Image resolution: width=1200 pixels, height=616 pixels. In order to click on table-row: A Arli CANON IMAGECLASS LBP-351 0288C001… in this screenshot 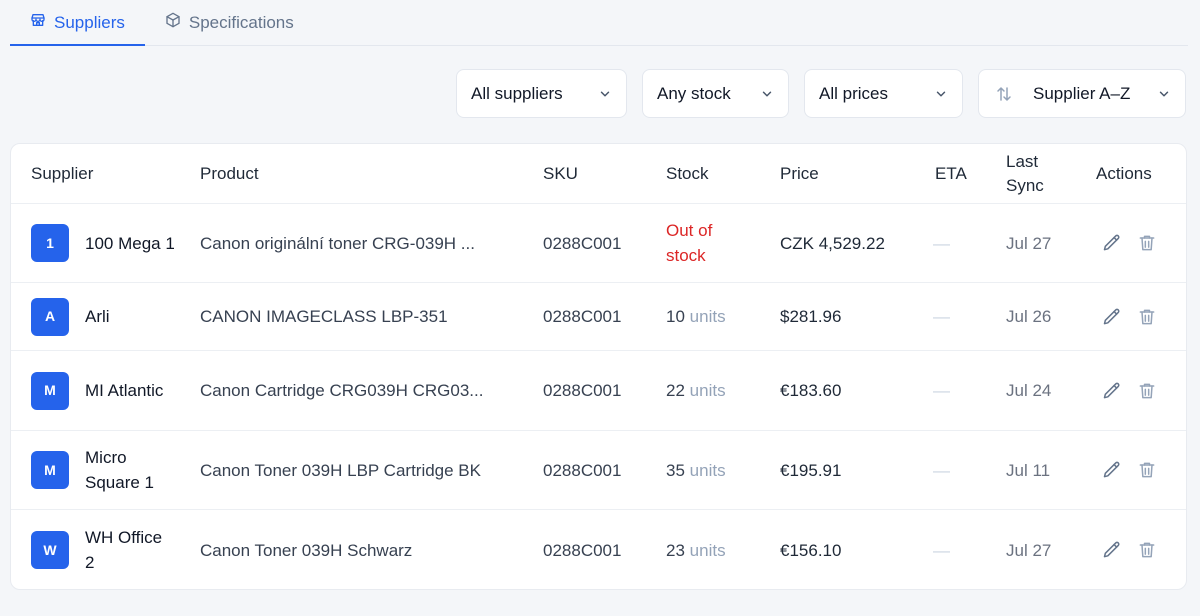, I will do `click(598, 317)`.